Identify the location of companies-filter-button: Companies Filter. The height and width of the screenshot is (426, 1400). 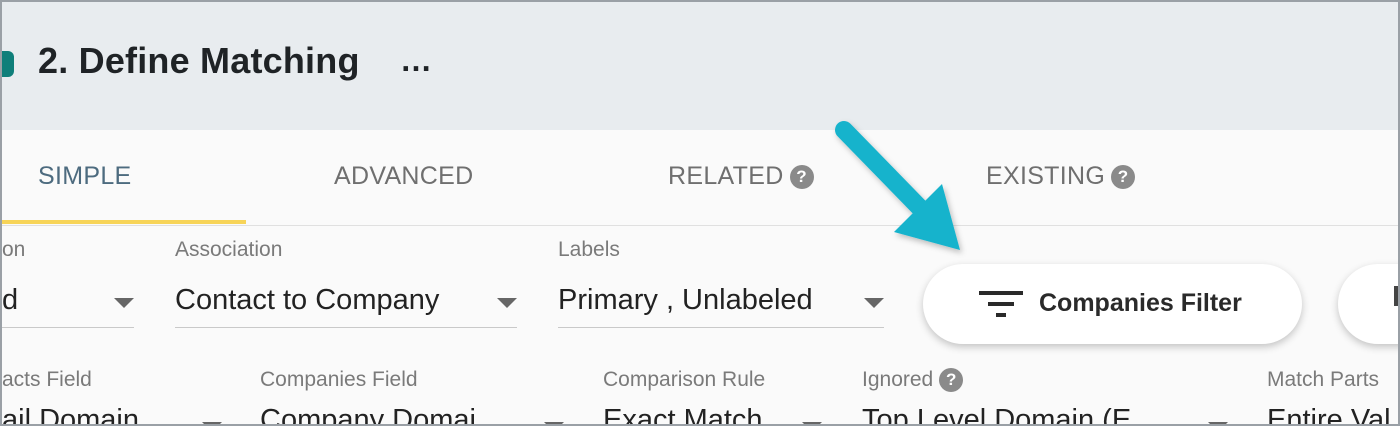
(1112, 304).